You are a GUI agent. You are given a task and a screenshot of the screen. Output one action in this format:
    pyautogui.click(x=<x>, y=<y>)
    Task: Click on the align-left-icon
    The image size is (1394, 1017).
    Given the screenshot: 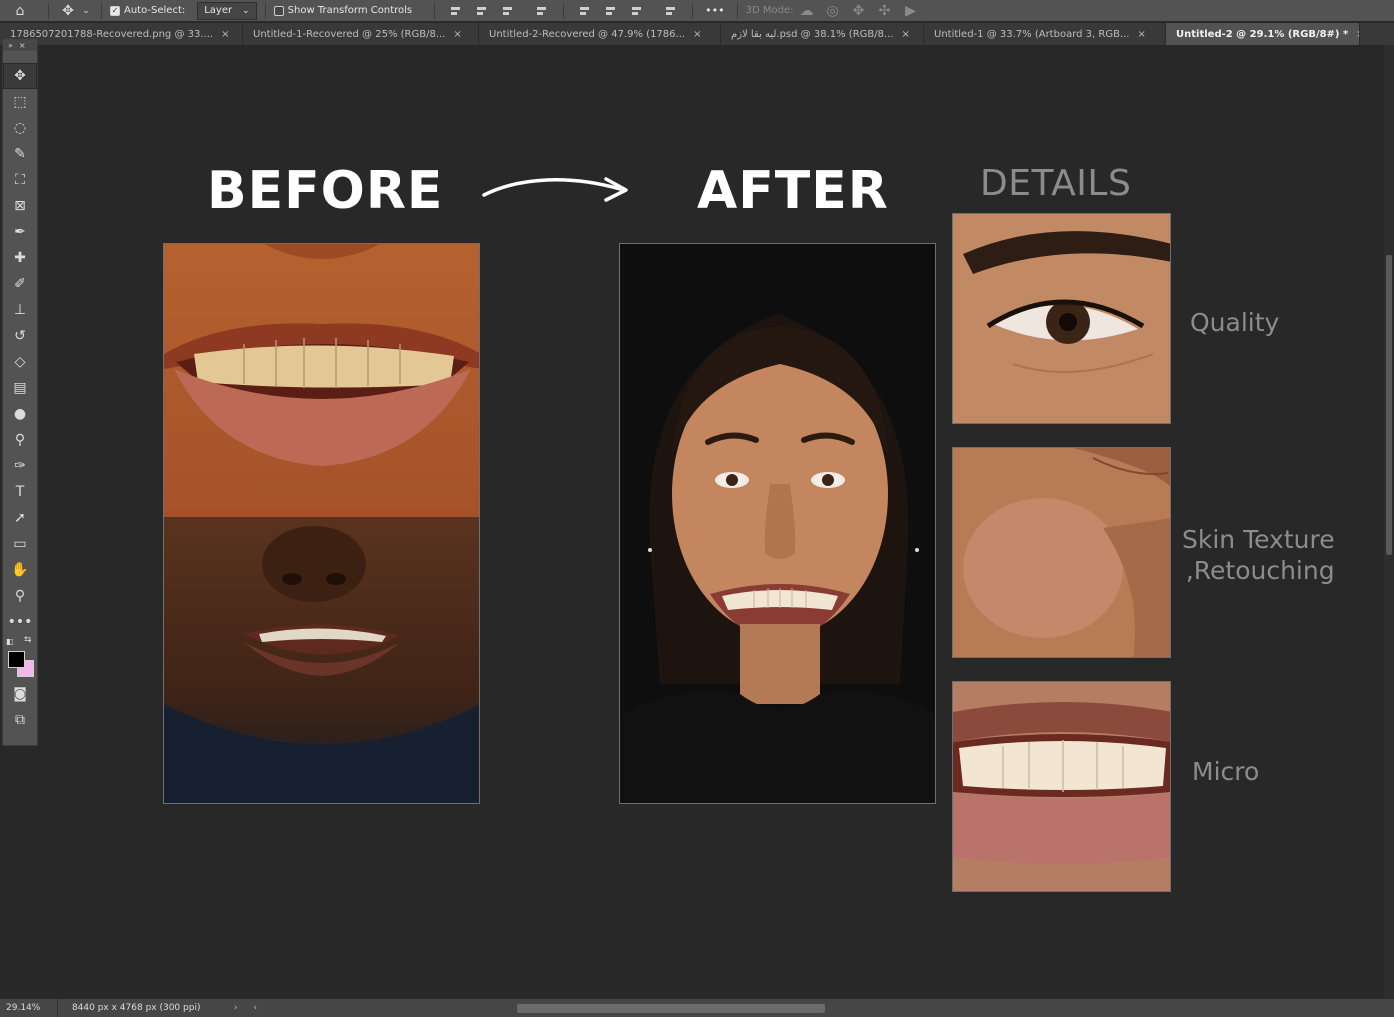 What is the action you would take?
    pyautogui.click(x=456, y=11)
    